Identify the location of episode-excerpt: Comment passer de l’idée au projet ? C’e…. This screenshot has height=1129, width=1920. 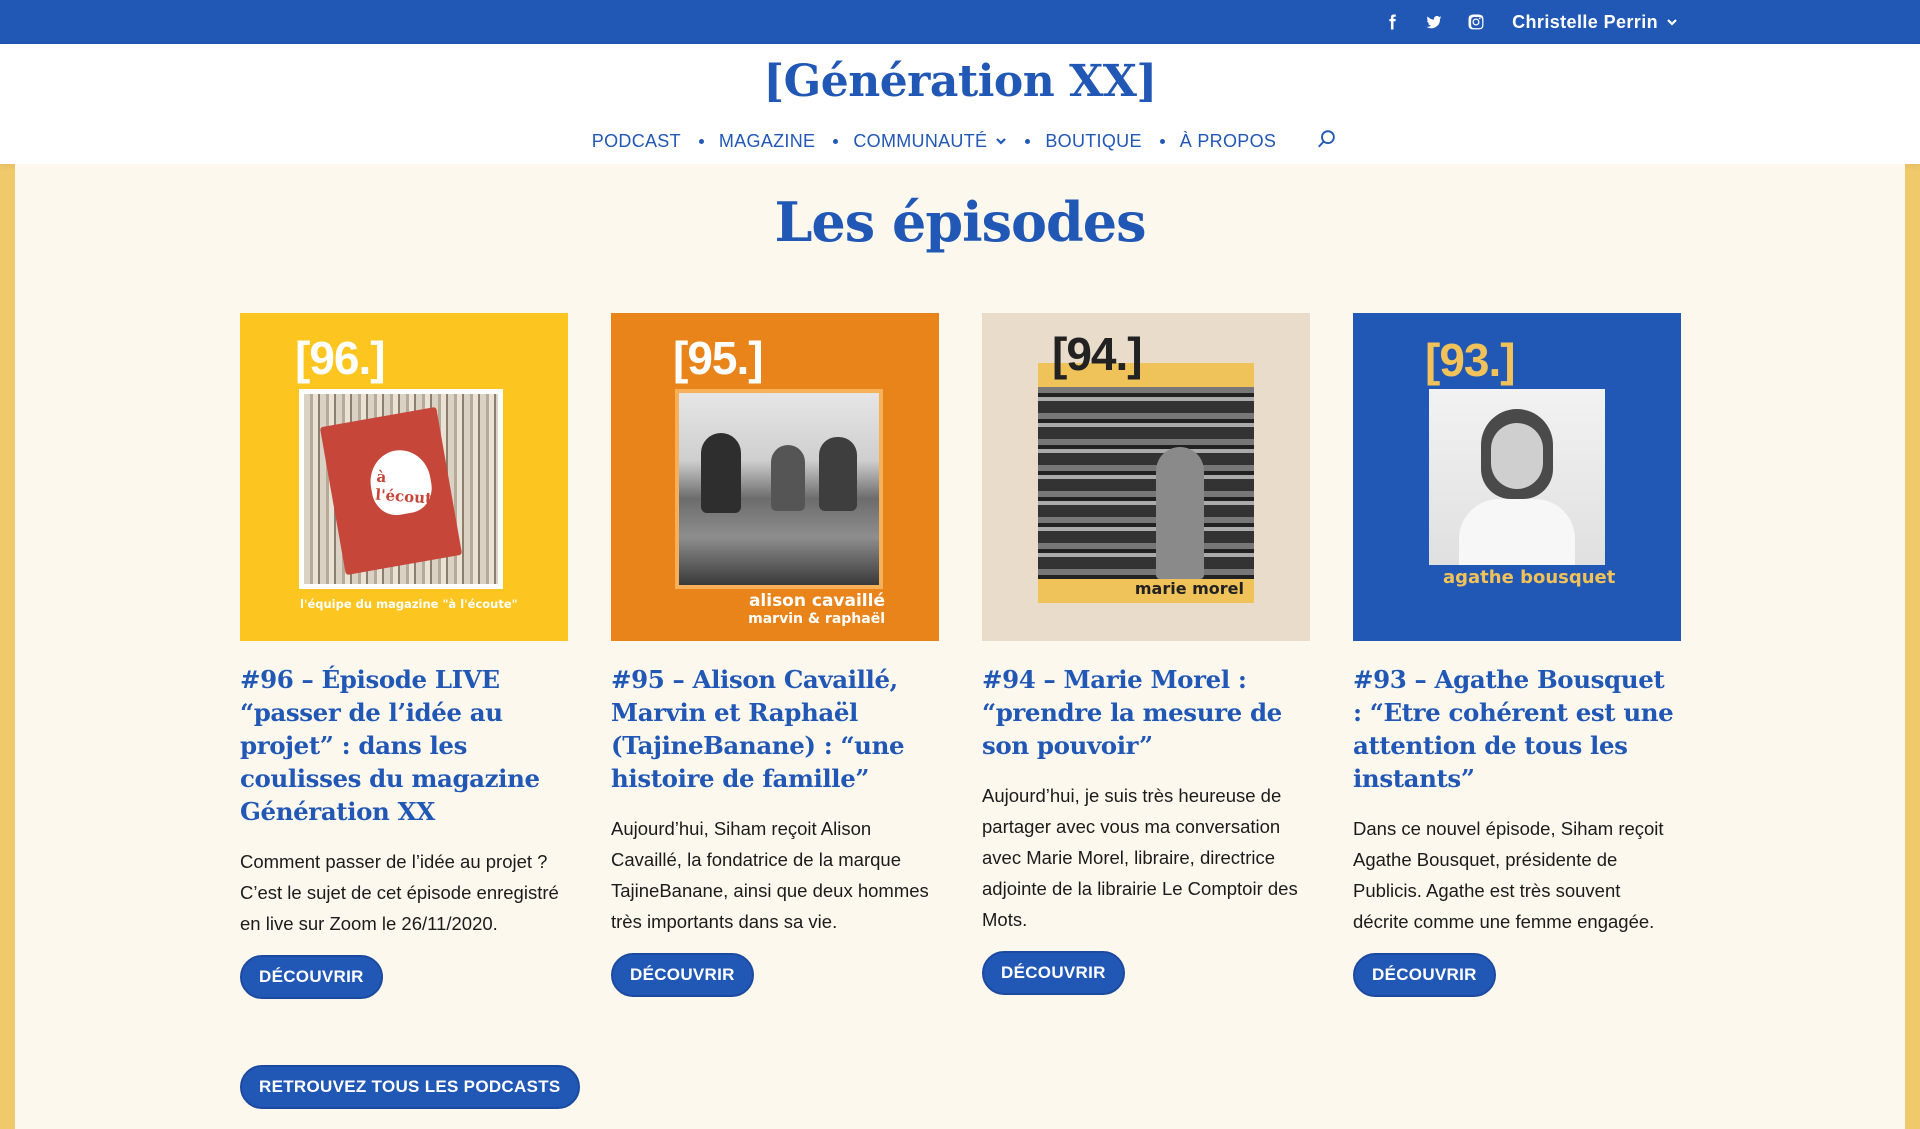
(399, 892).